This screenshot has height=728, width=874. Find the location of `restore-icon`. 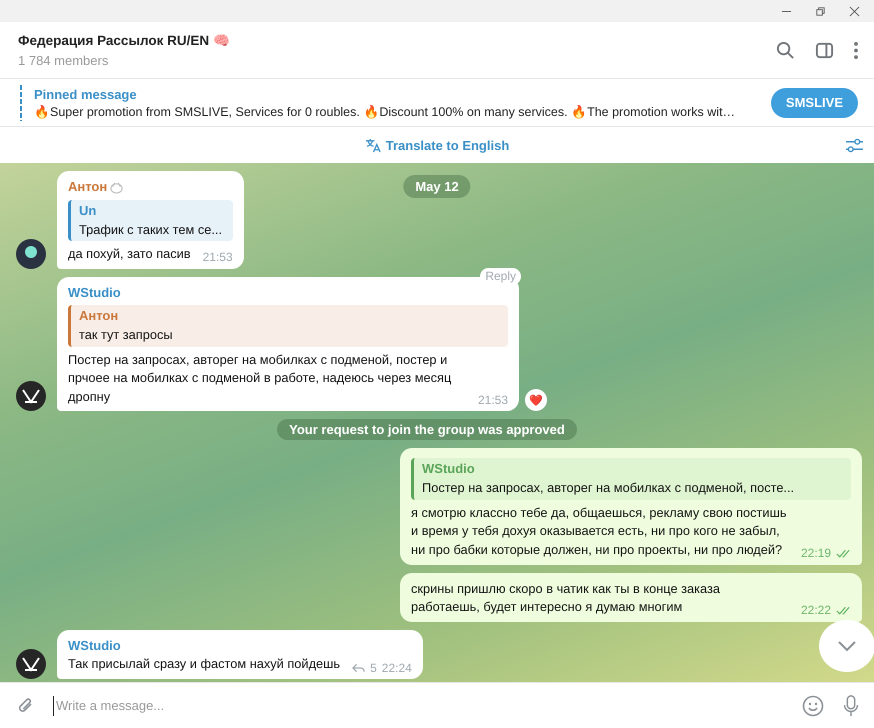

restore-icon is located at coordinates (820, 11).